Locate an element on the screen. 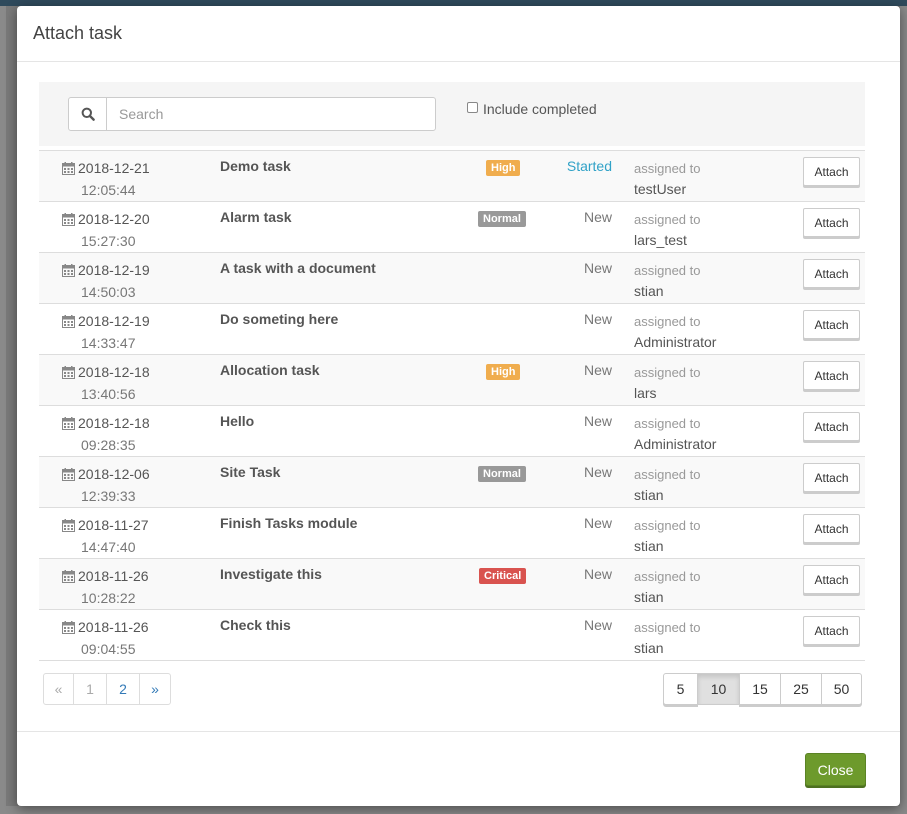 This screenshot has height=814, width=907. task-title: Hello is located at coordinates (237, 421).